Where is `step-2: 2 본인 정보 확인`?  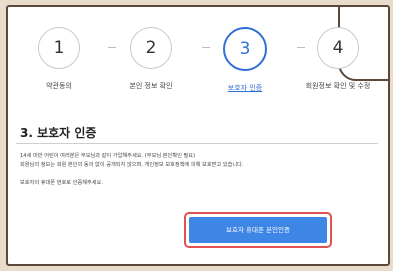 step-2: 2 본인 정보 확인 is located at coordinates (151, 59).